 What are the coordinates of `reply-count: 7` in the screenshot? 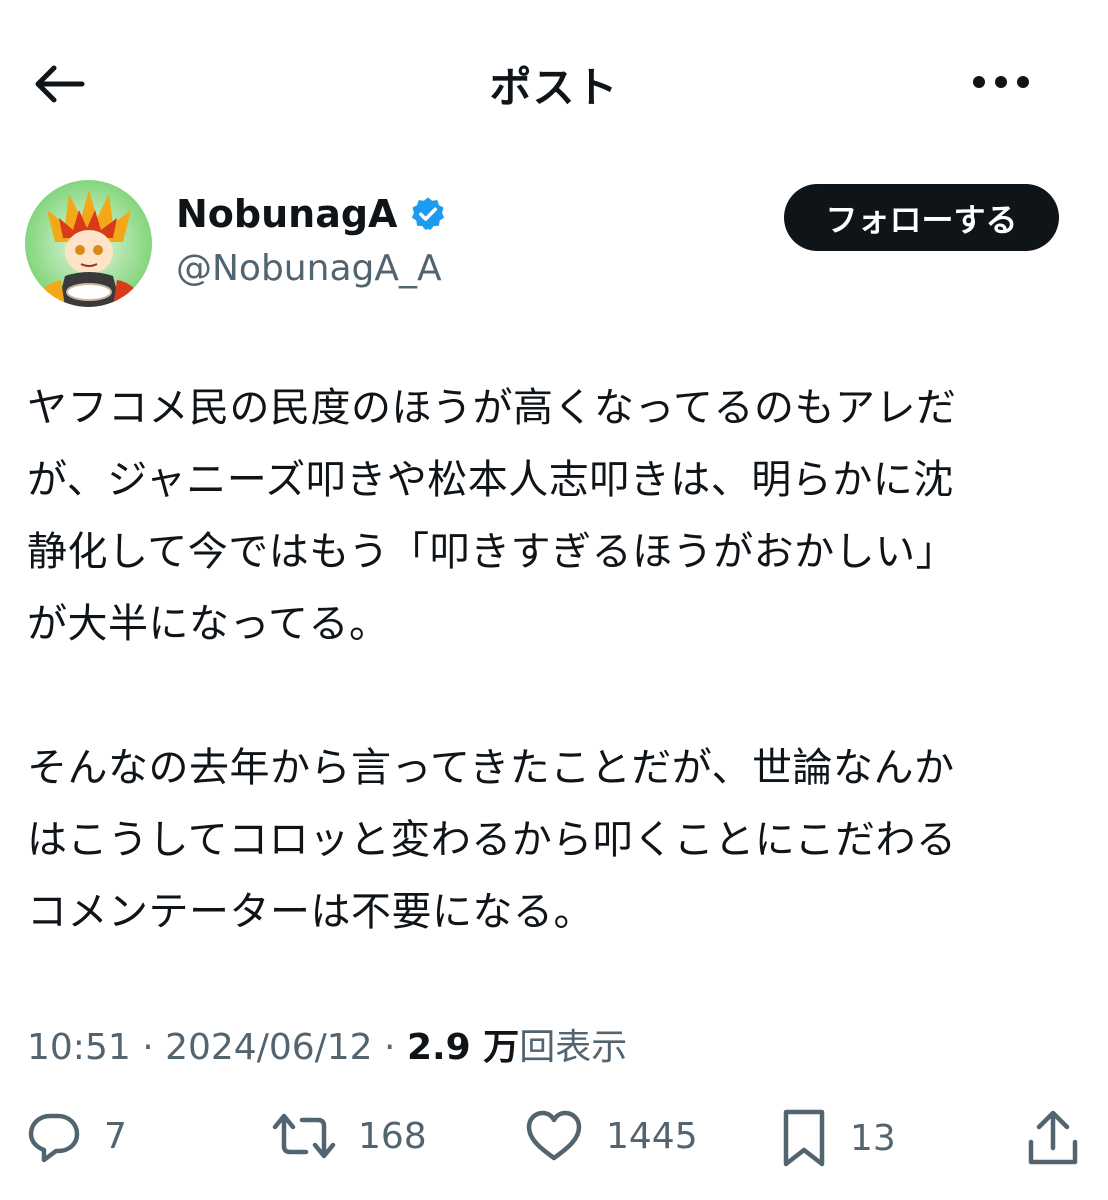 It's located at (115, 1136).